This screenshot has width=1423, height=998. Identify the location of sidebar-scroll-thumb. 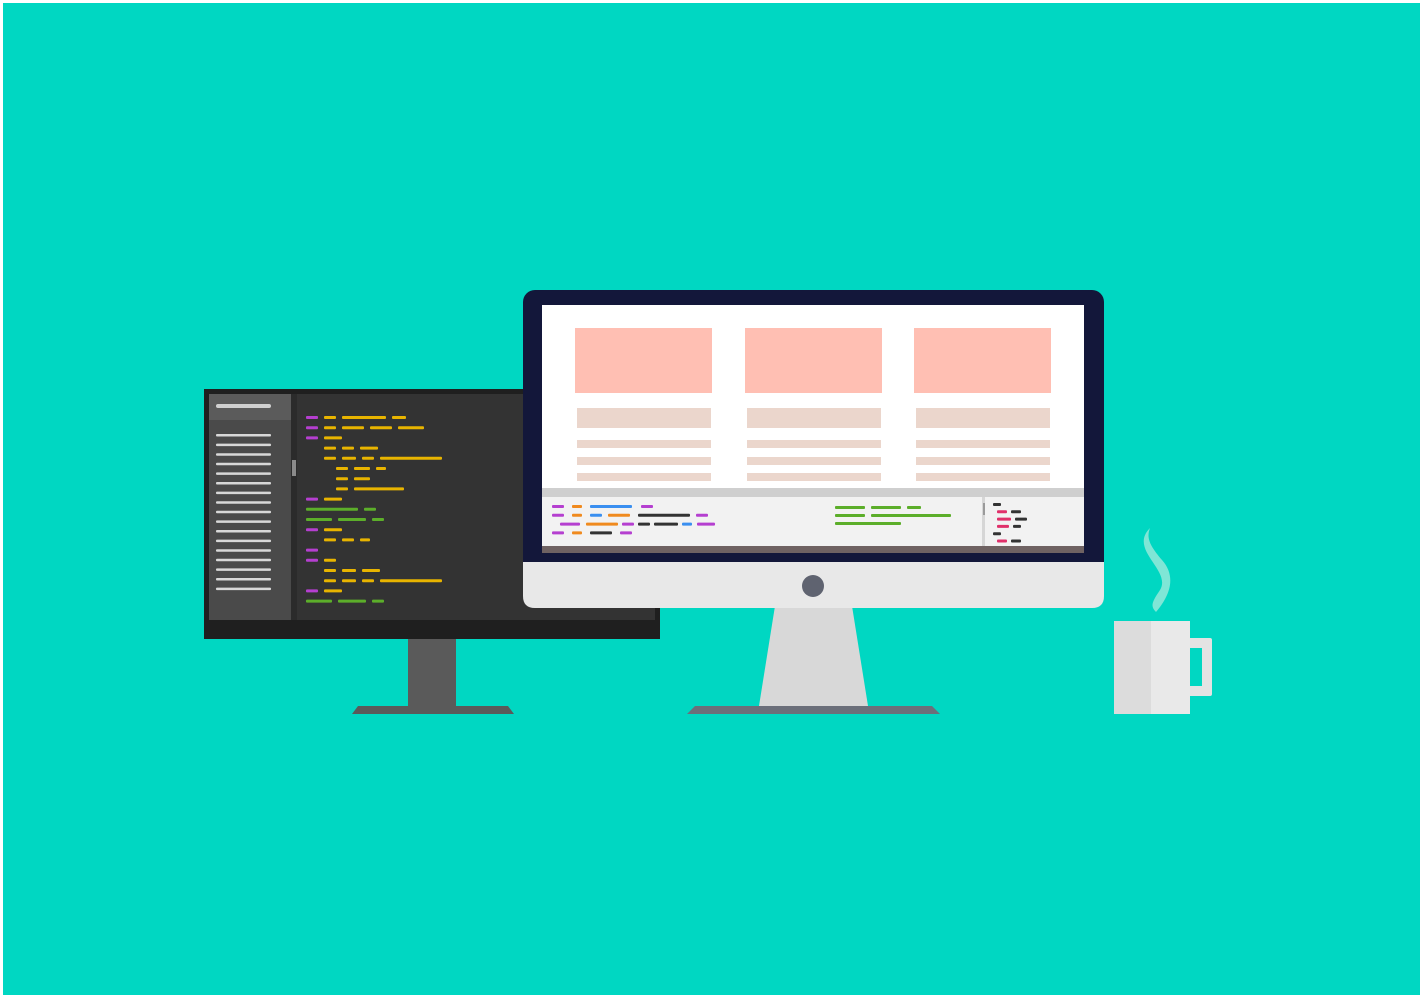
(294, 468).